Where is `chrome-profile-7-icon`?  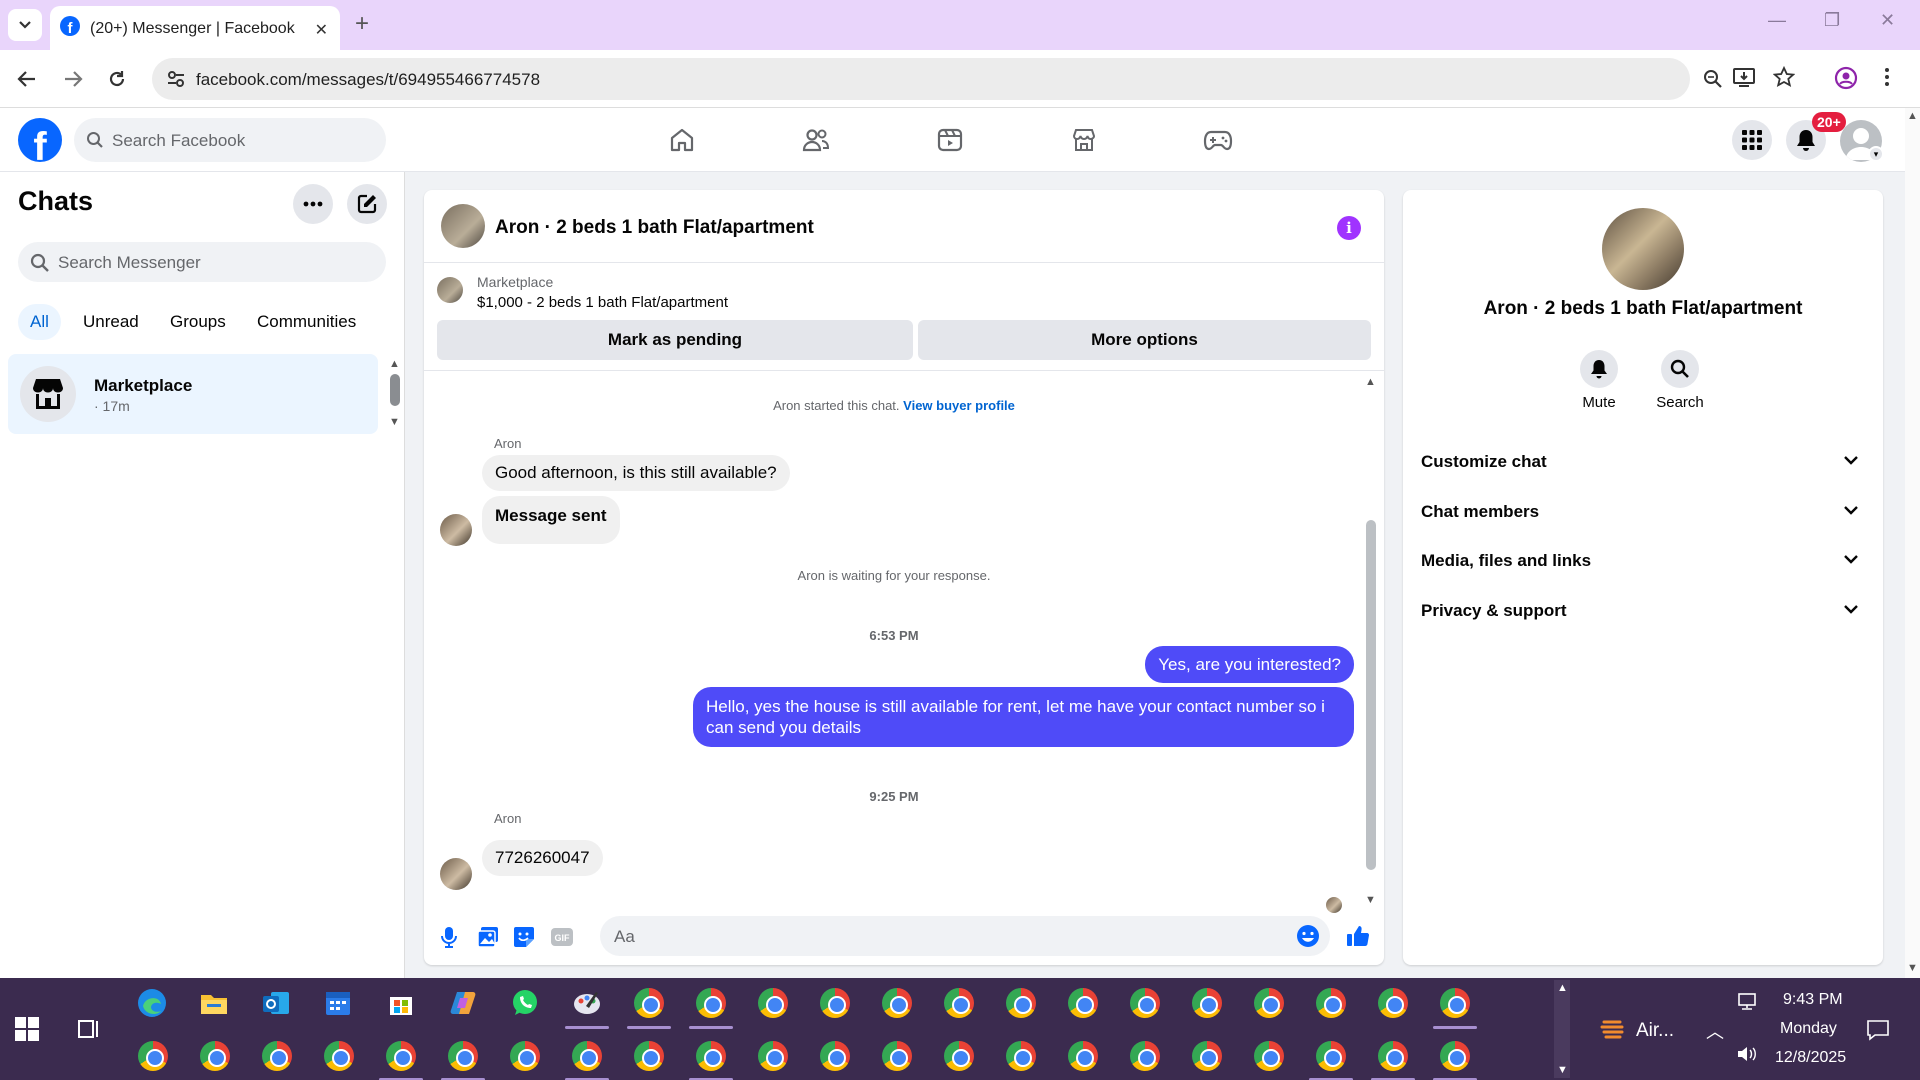 chrome-profile-7-icon is located at coordinates (1022, 1004).